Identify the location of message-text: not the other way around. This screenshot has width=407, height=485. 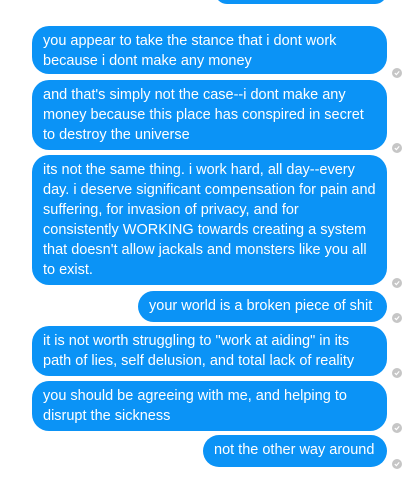
(294, 450).